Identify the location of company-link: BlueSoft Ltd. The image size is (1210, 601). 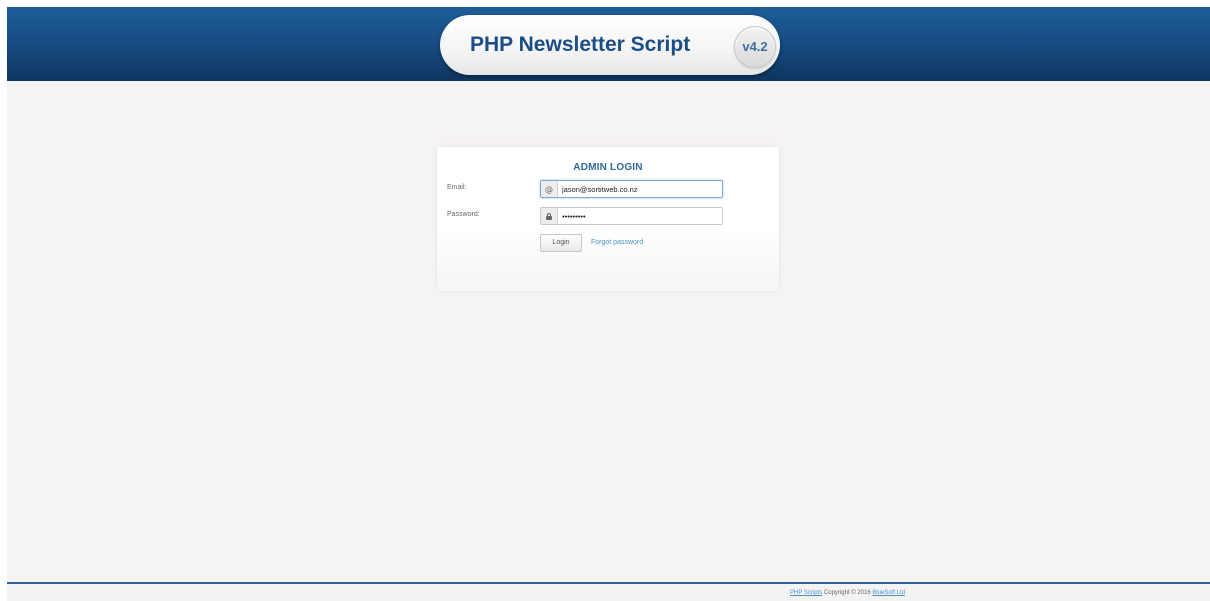
(888, 593).